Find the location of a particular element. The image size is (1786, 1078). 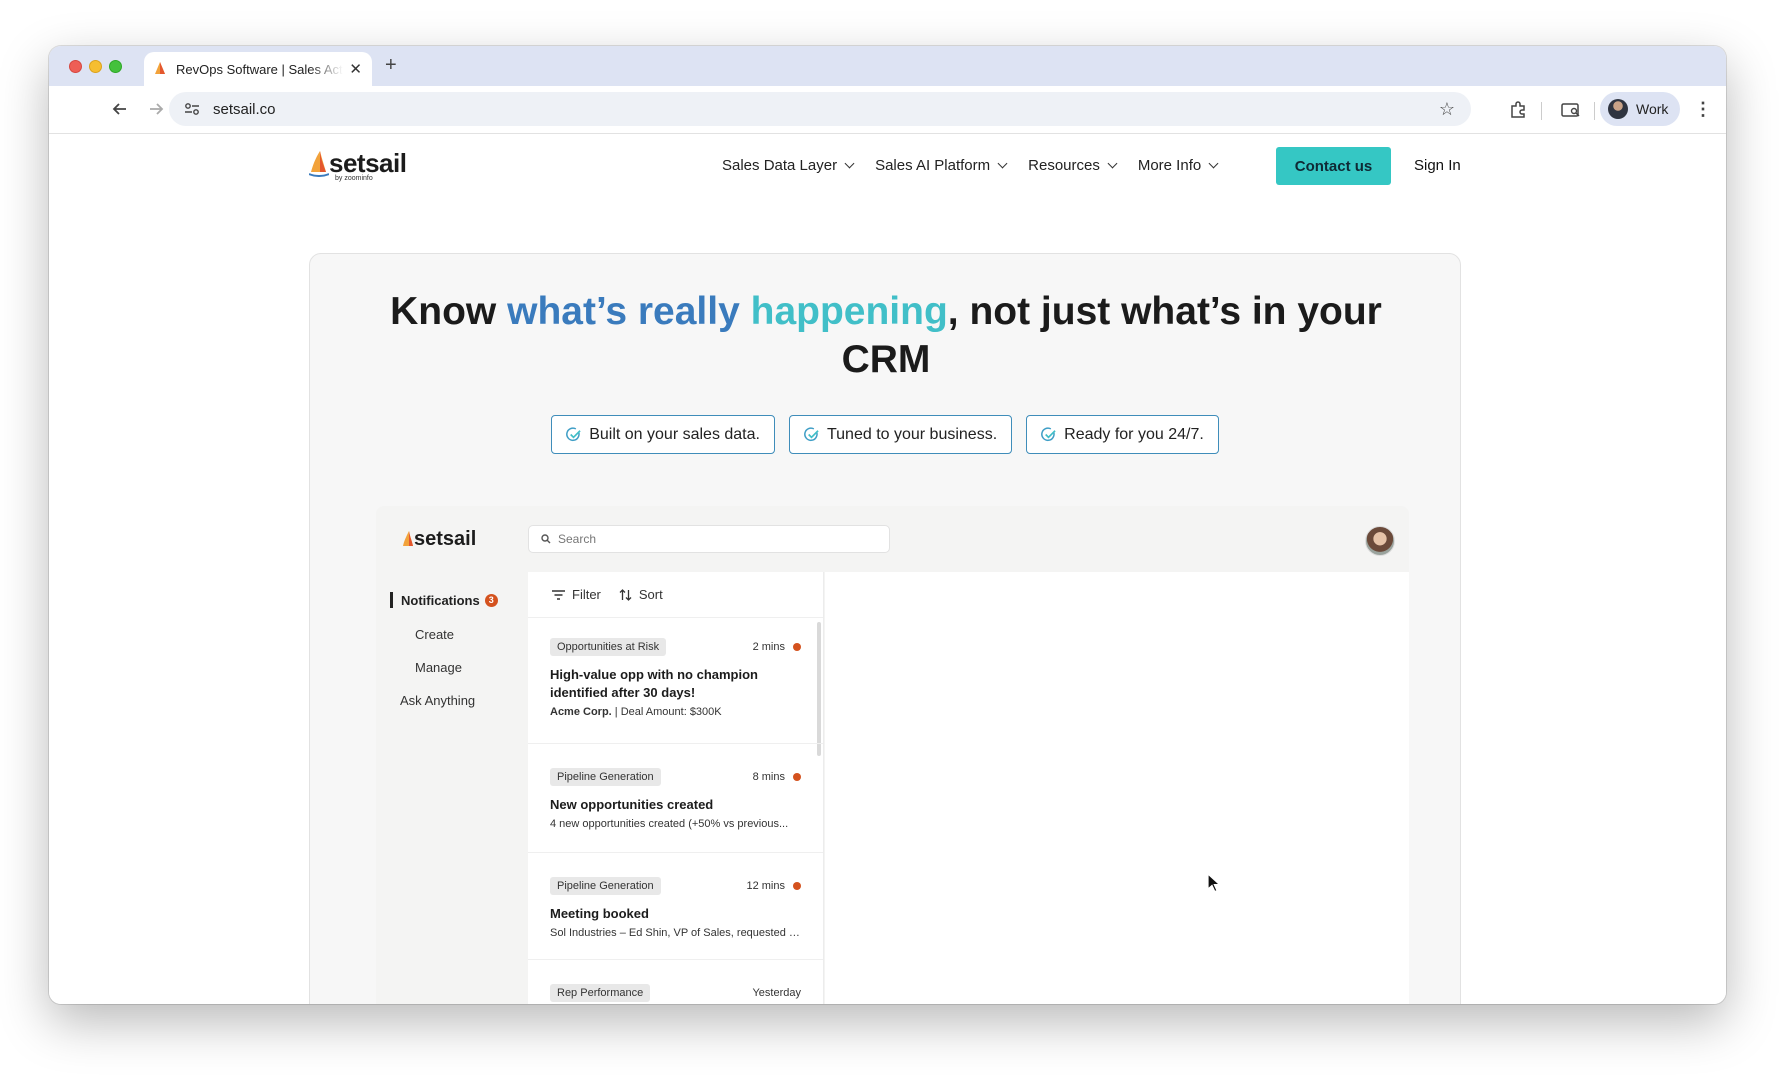

value-prop-label: Ready for you 24/7. is located at coordinates (1134, 434).